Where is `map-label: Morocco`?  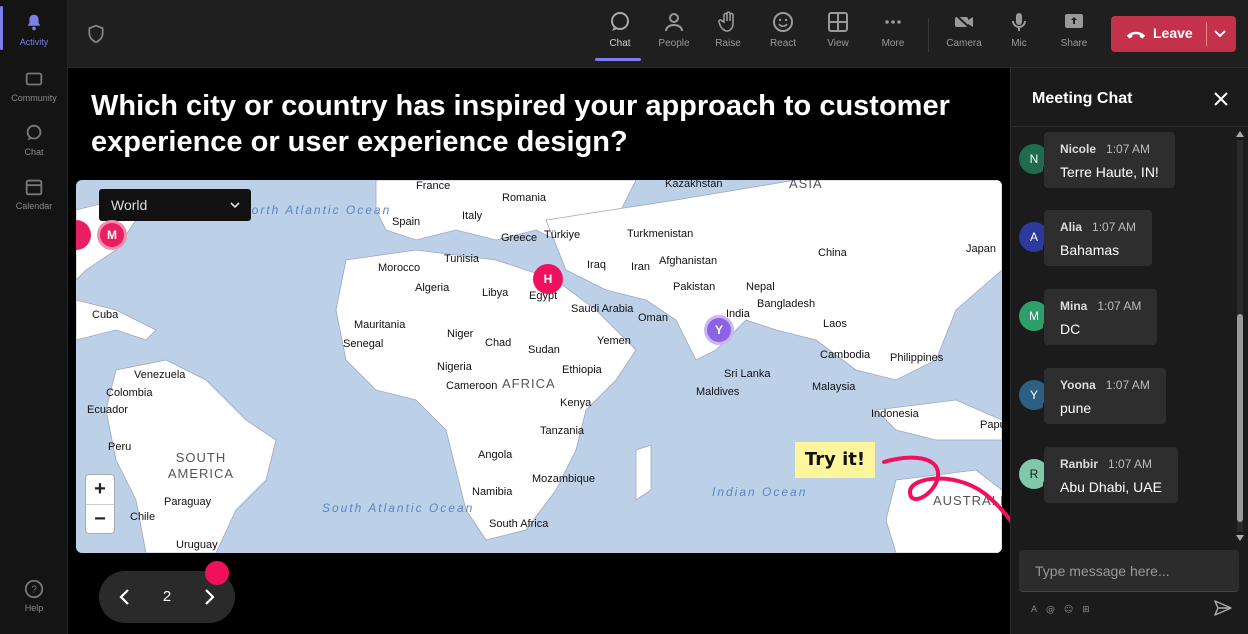 map-label: Morocco is located at coordinates (399, 268).